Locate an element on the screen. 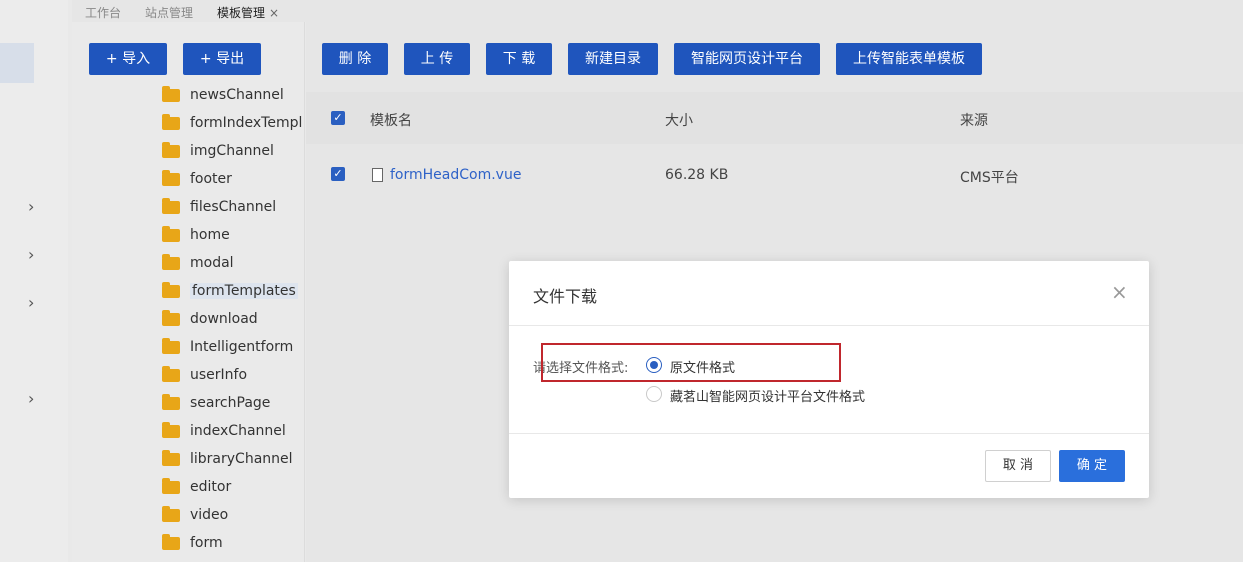 The image size is (1243, 562). folder-label: editor is located at coordinates (211, 487).